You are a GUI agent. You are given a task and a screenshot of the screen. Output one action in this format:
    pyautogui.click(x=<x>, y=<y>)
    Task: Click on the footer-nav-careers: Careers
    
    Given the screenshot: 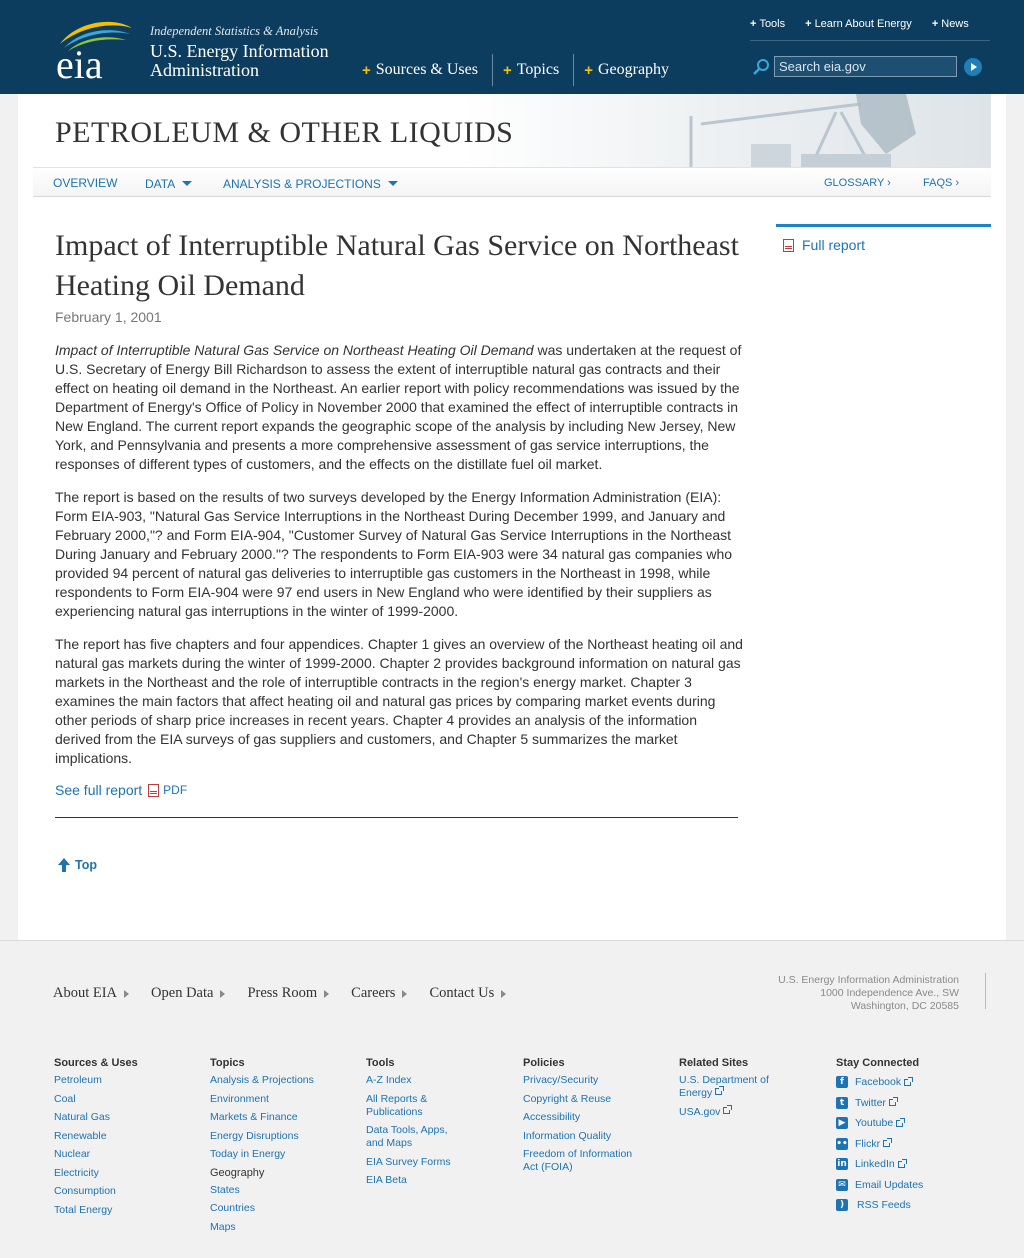 What is the action you would take?
    pyautogui.click(x=379, y=993)
    